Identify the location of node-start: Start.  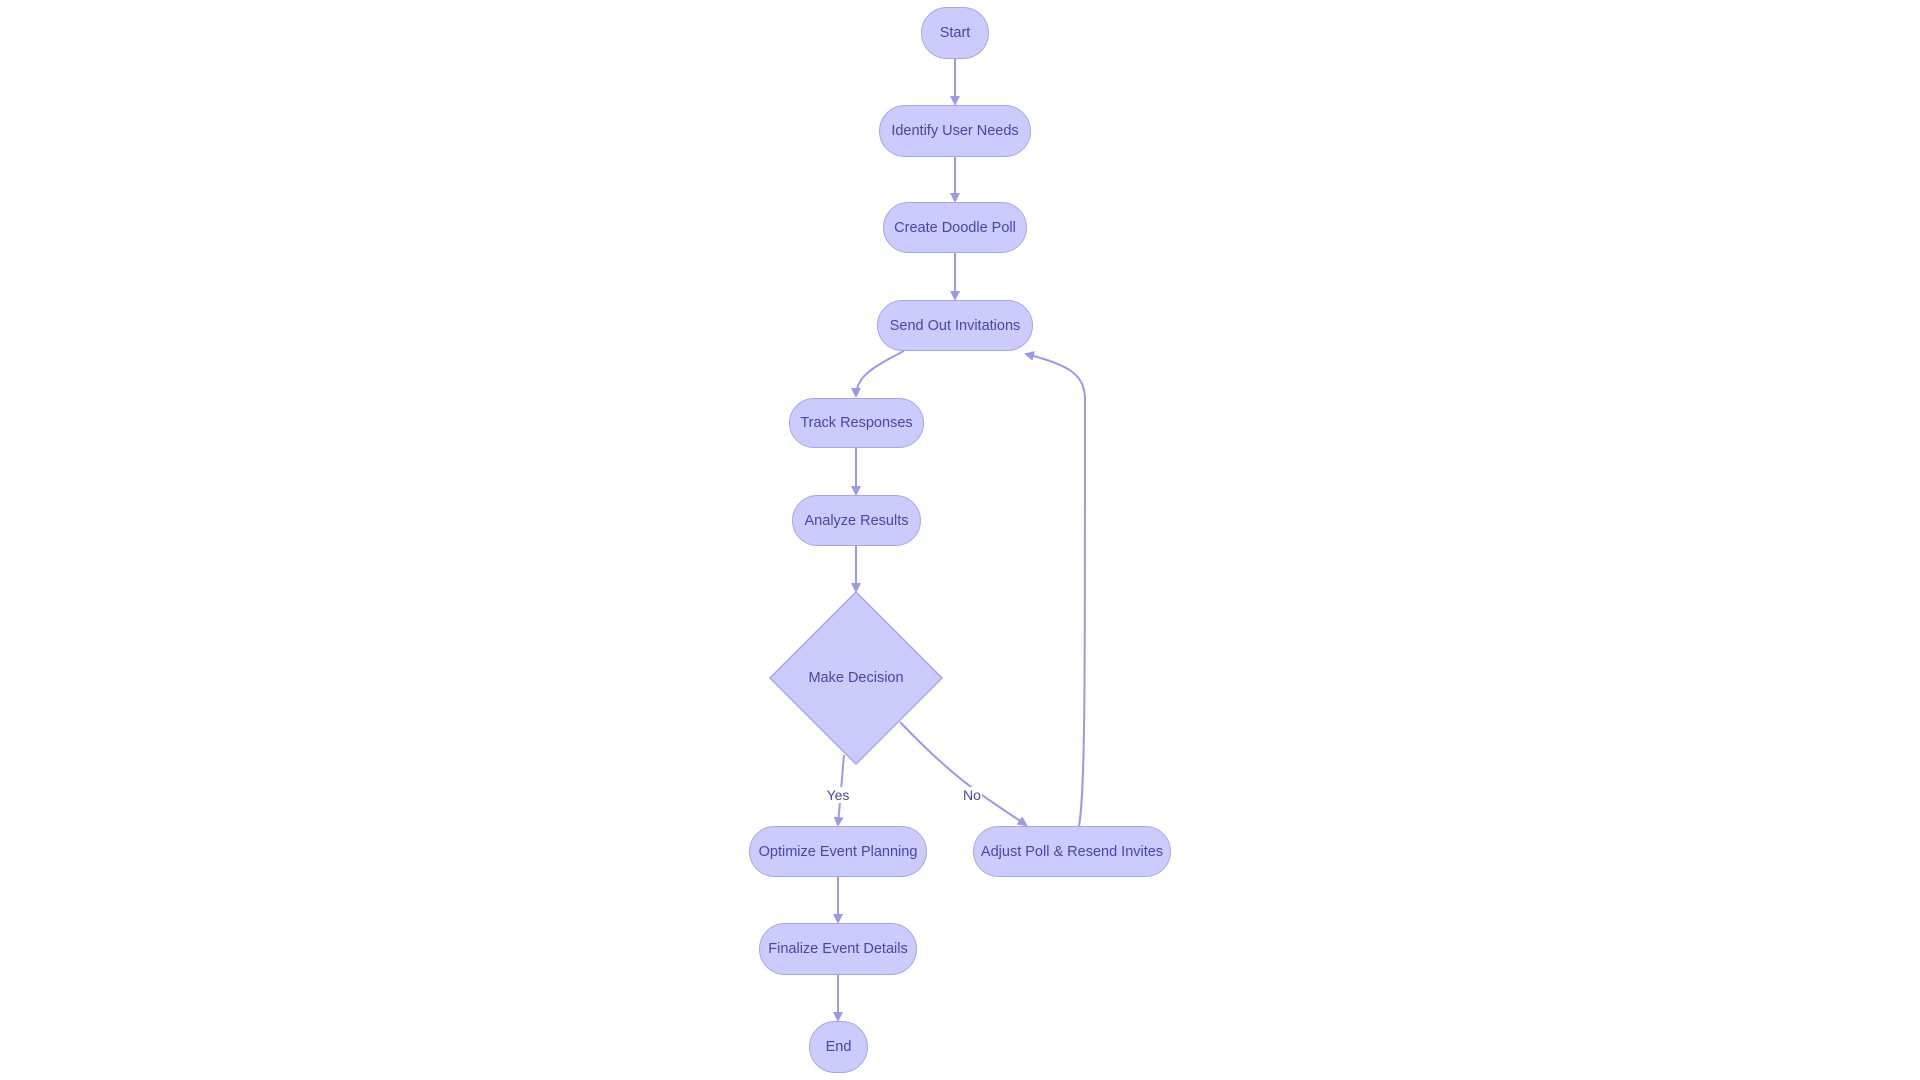
(955, 33).